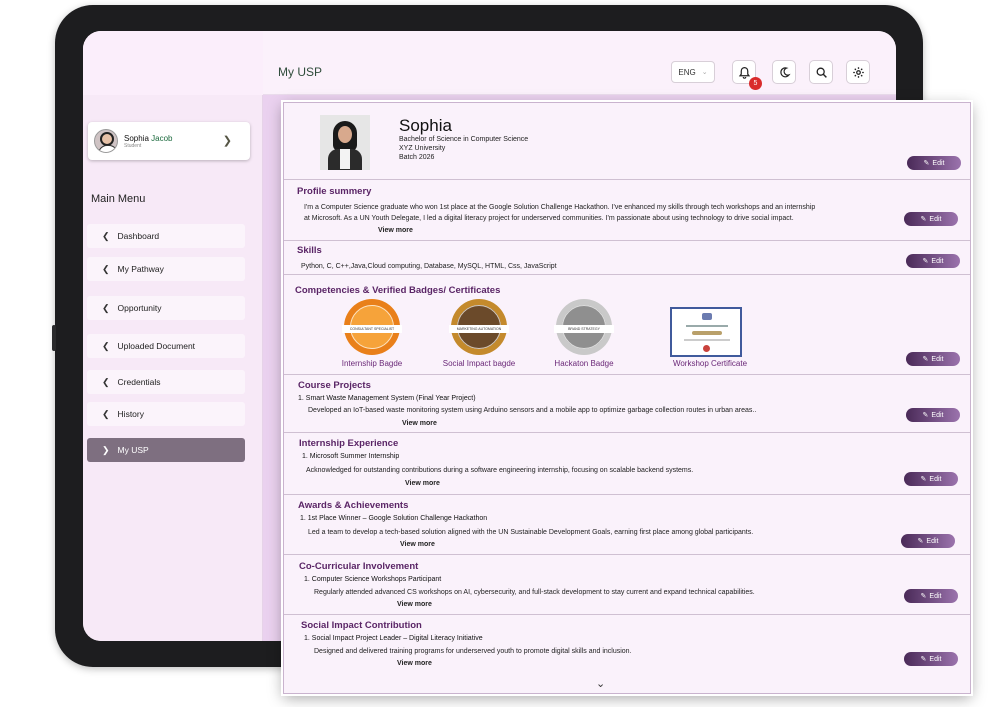  Describe the element at coordinates (334, 385) in the screenshot. I see `section-title: Course Projects` at that location.